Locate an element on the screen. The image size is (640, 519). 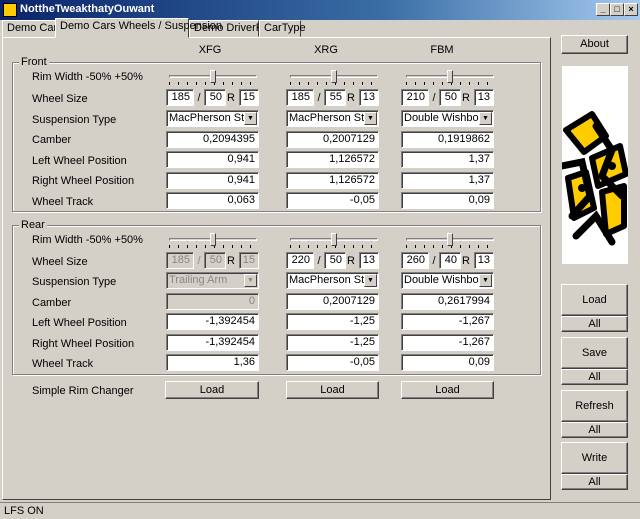
front-fbm-right-position-field: 1,37 is located at coordinates (447, 180).